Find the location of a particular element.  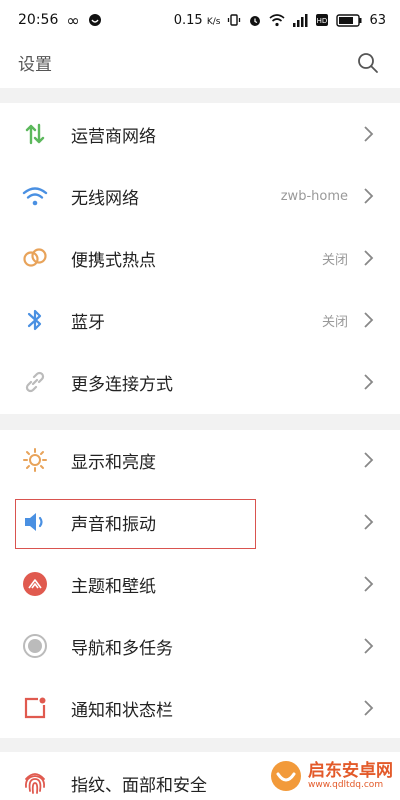

settings-item-label: 通知和状态栏 is located at coordinates (122, 710).